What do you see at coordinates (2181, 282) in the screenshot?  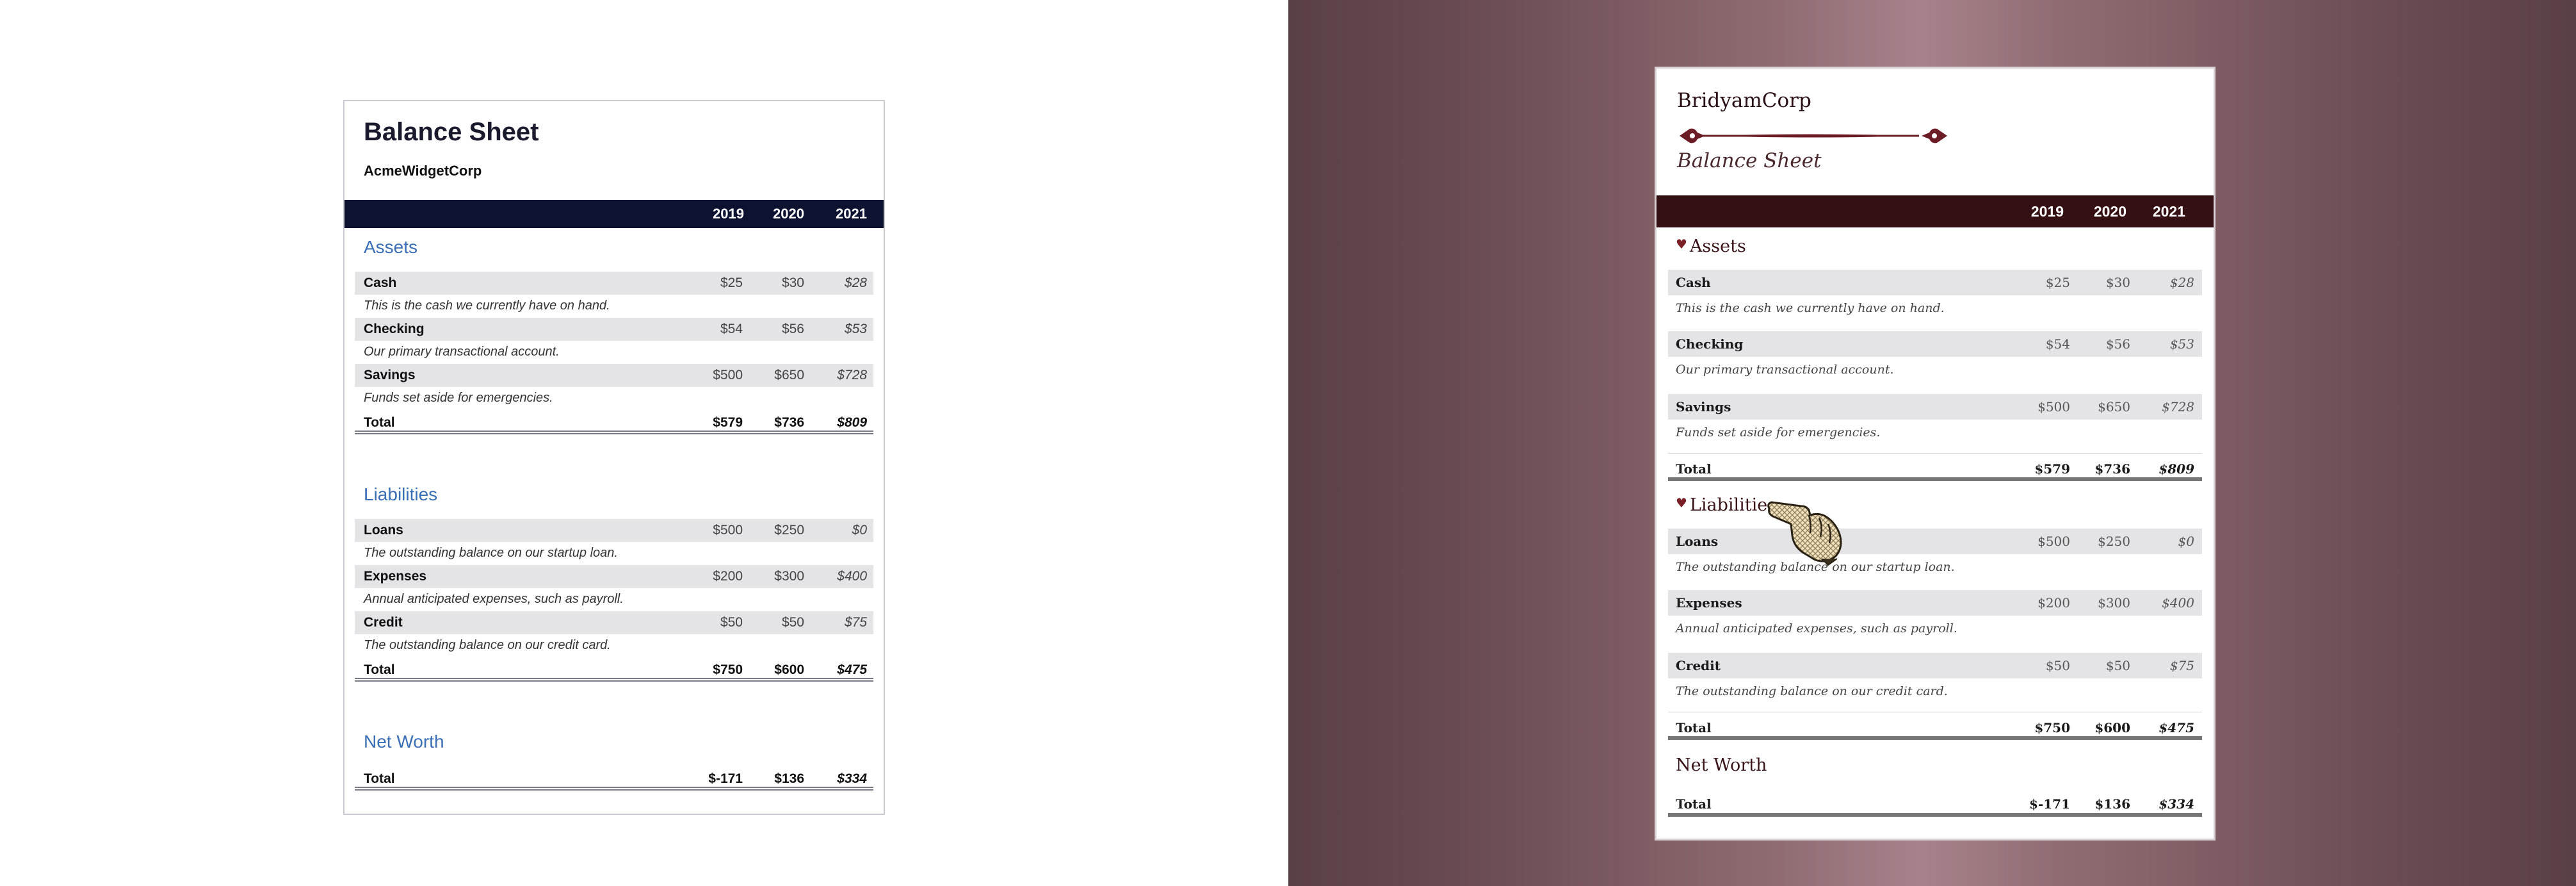 I see `value-2021: $28` at bounding box center [2181, 282].